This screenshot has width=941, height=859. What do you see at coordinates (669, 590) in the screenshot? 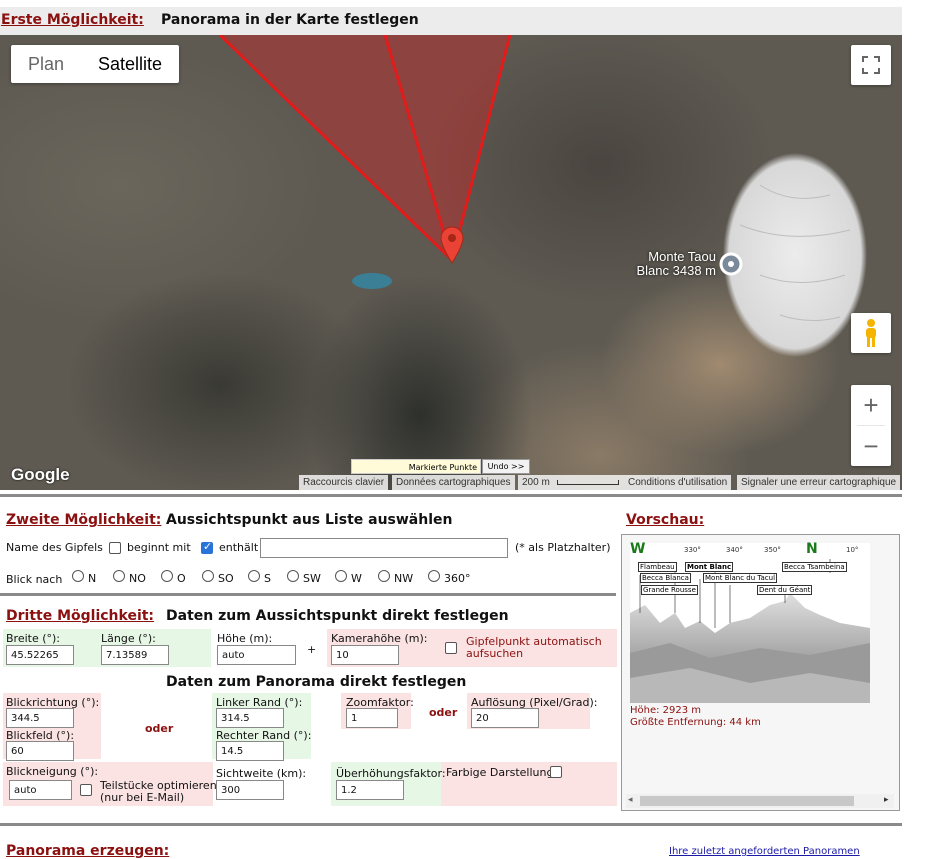
I see `peak-tag-grande-rousse: Grande Rousse` at bounding box center [669, 590].